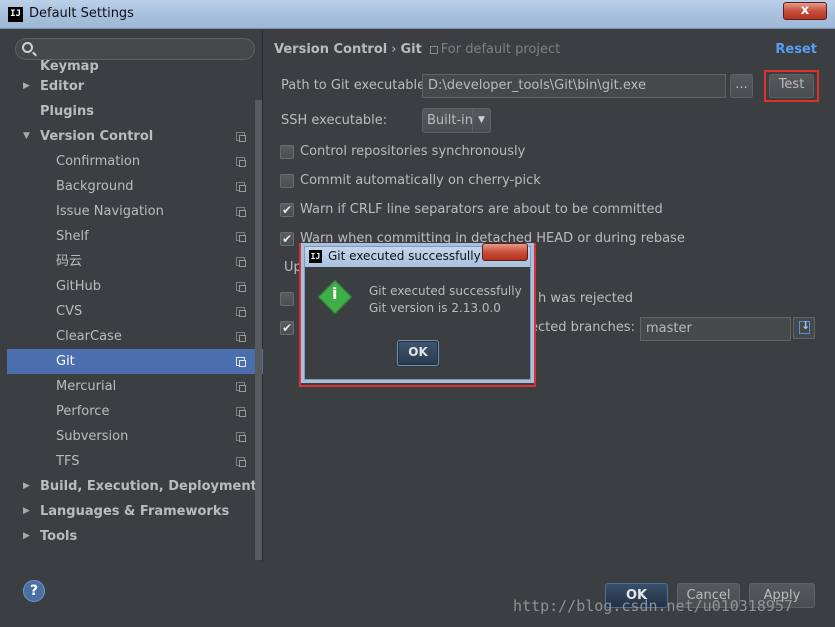  Describe the element at coordinates (143, 49) in the screenshot. I see `settings-search-input` at that location.